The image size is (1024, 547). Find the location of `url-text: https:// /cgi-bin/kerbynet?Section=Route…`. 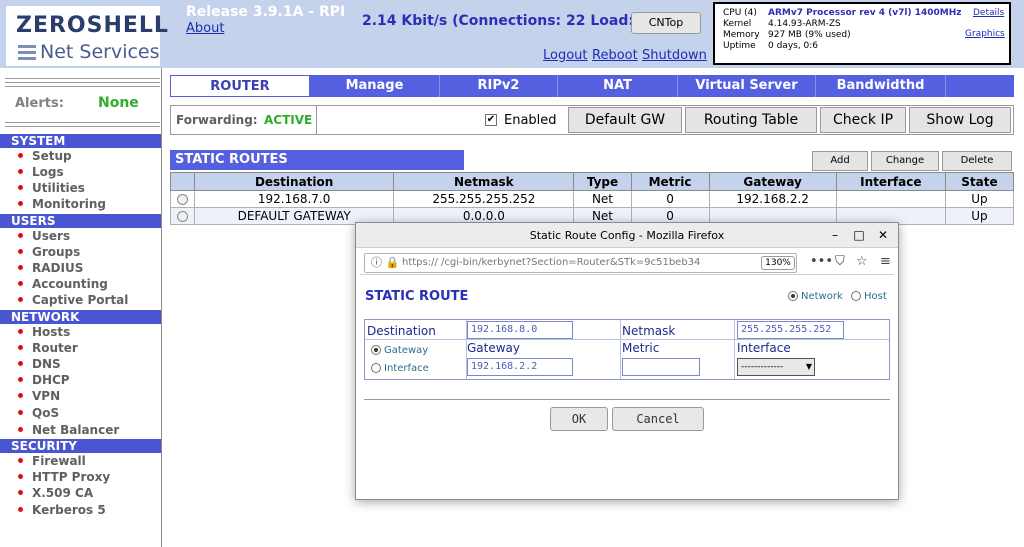

url-text: https:// /cgi-bin/kerbynet?Section=Route… is located at coordinates (551, 262).